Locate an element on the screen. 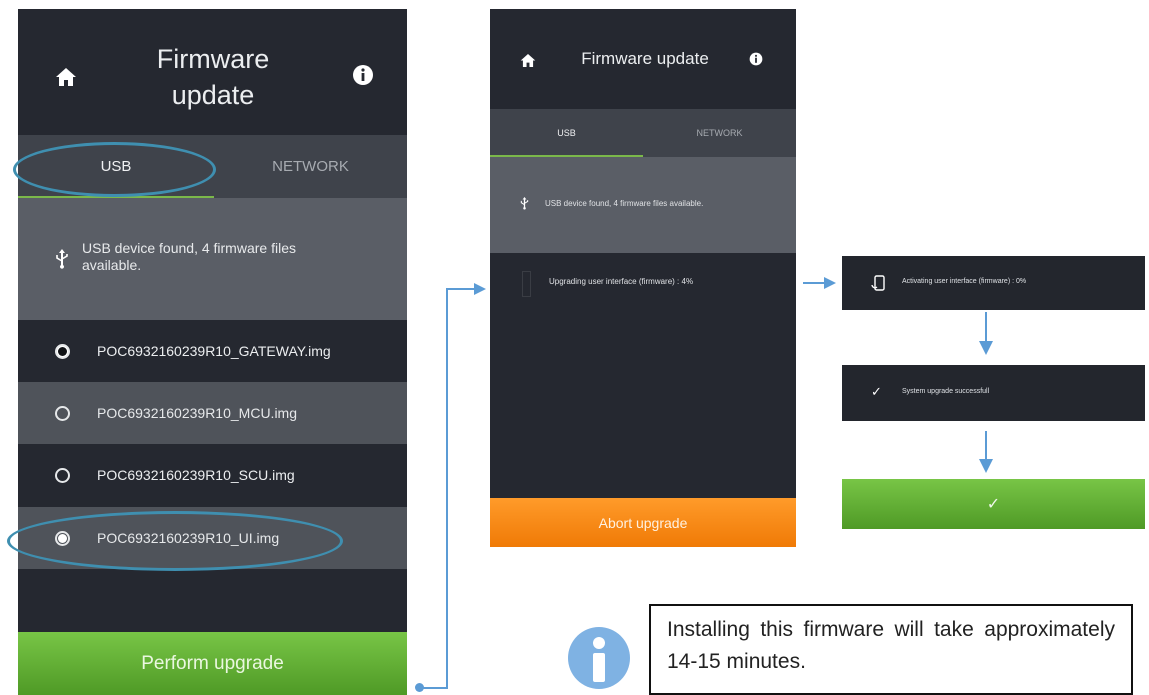  abort-upgrade-button: Abort upgrade is located at coordinates (643, 522).